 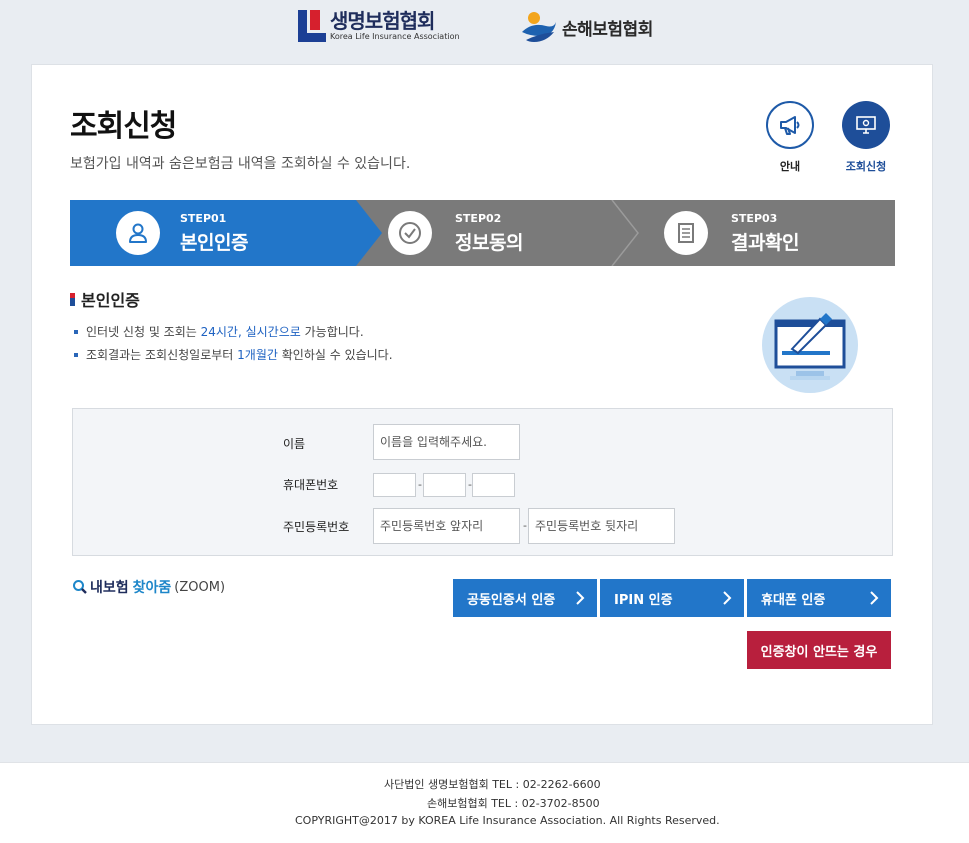 What do you see at coordinates (240, 164) in the screenshot?
I see `page-description: 보험가입 내역과 숨은보험금 내역을 조회하실 수 있습니다.` at bounding box center [240, 164].